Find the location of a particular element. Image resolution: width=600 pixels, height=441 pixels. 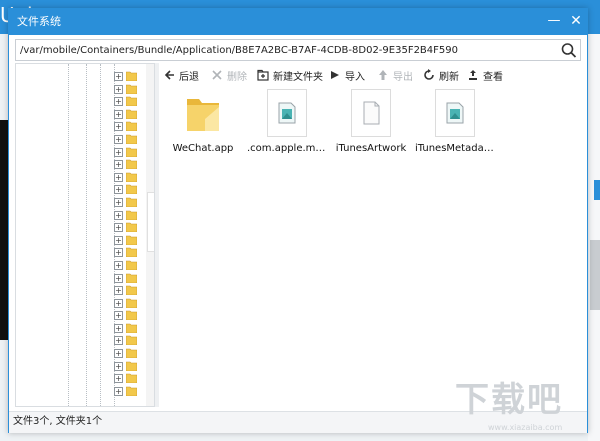

new-folder-icon is located at coordinates (263, 75).